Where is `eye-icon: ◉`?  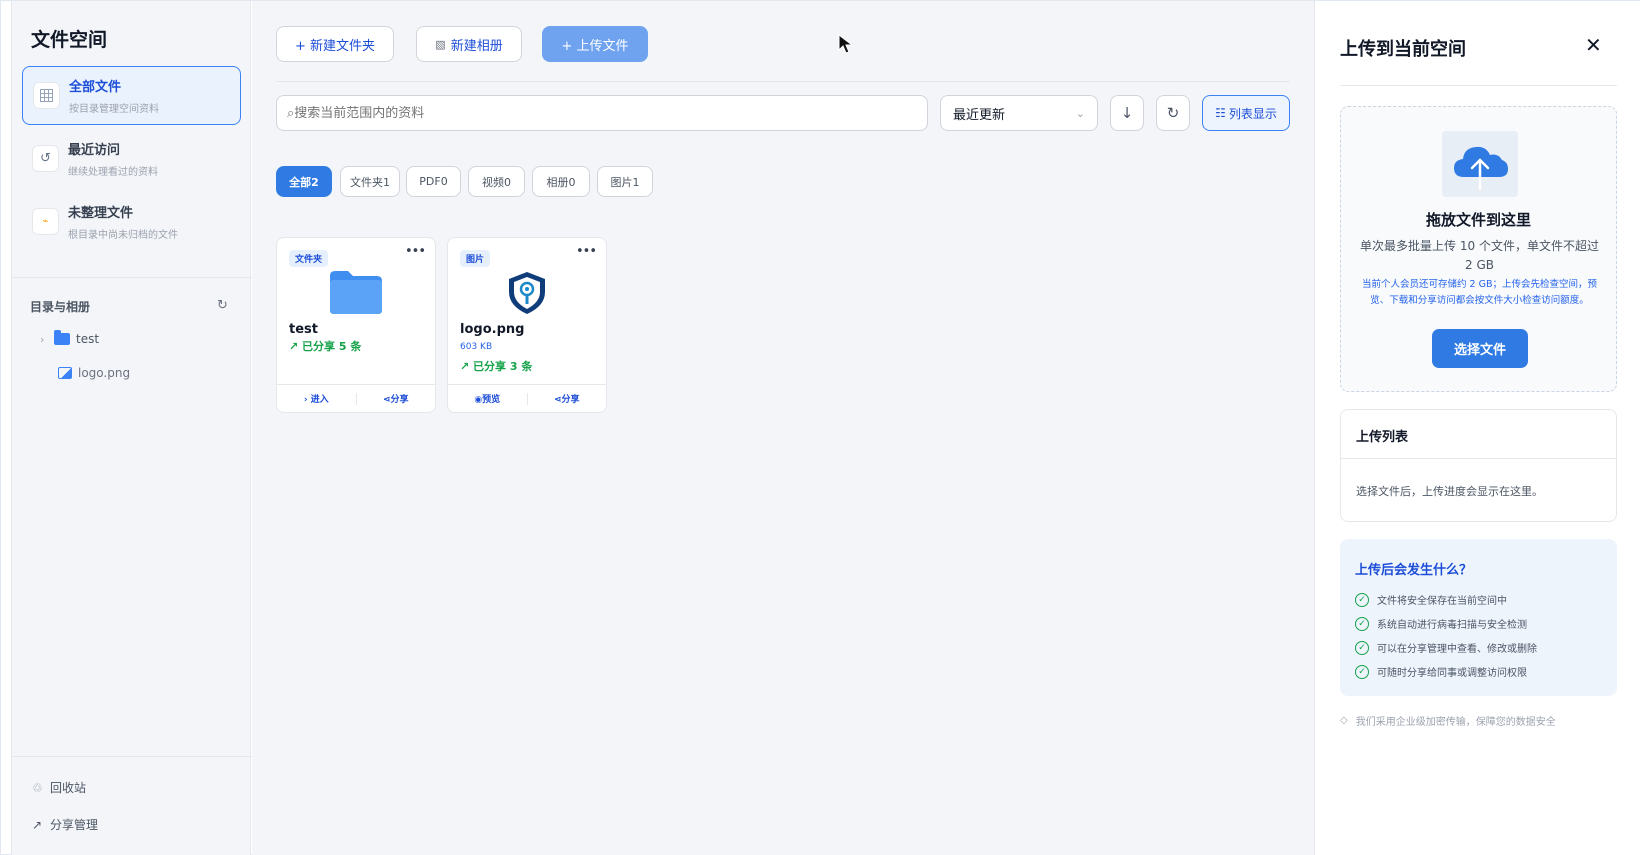
eye-icon: ◉ is located at coordinates (478, 400).